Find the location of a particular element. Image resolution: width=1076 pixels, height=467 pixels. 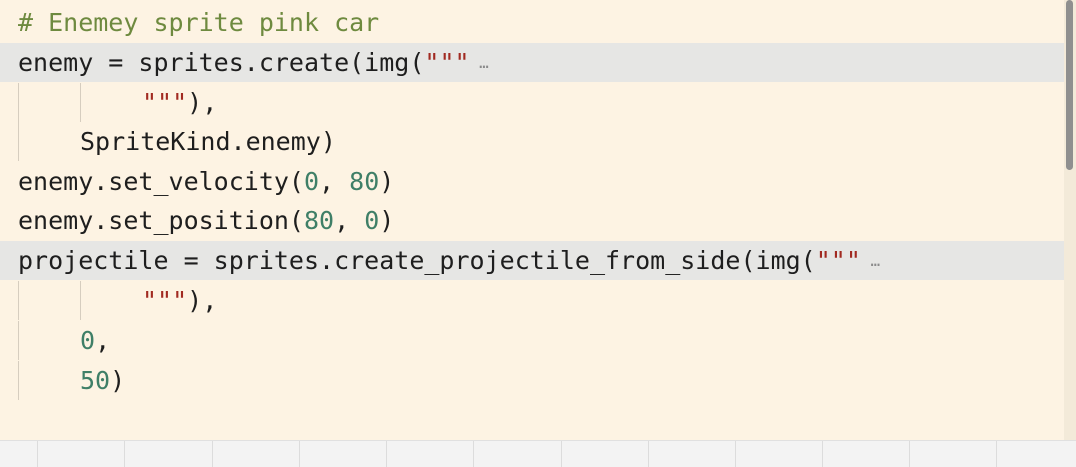

scrollbar-thumb is located at coordinates (1069, 85).